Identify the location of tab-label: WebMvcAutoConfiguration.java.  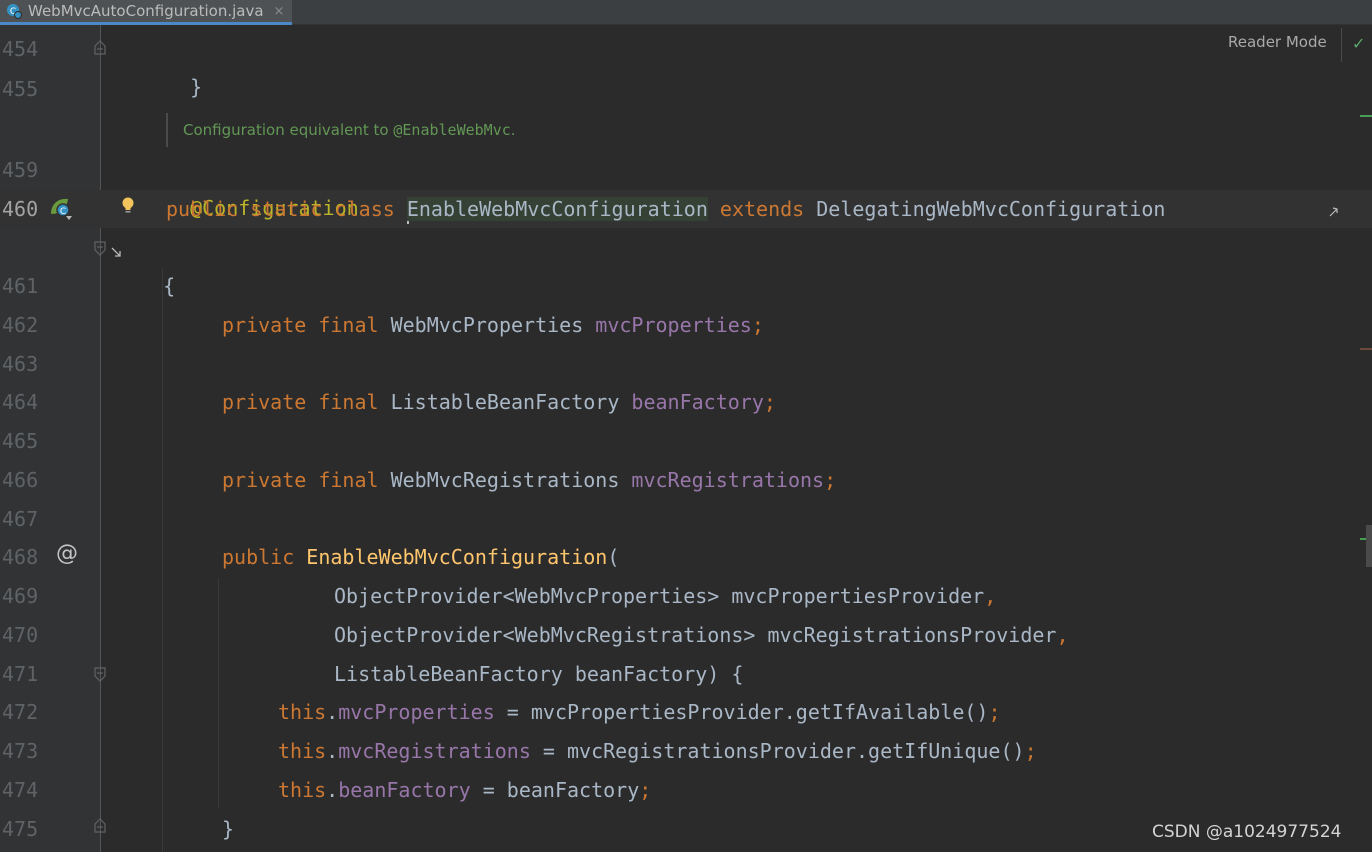
(146, 11).